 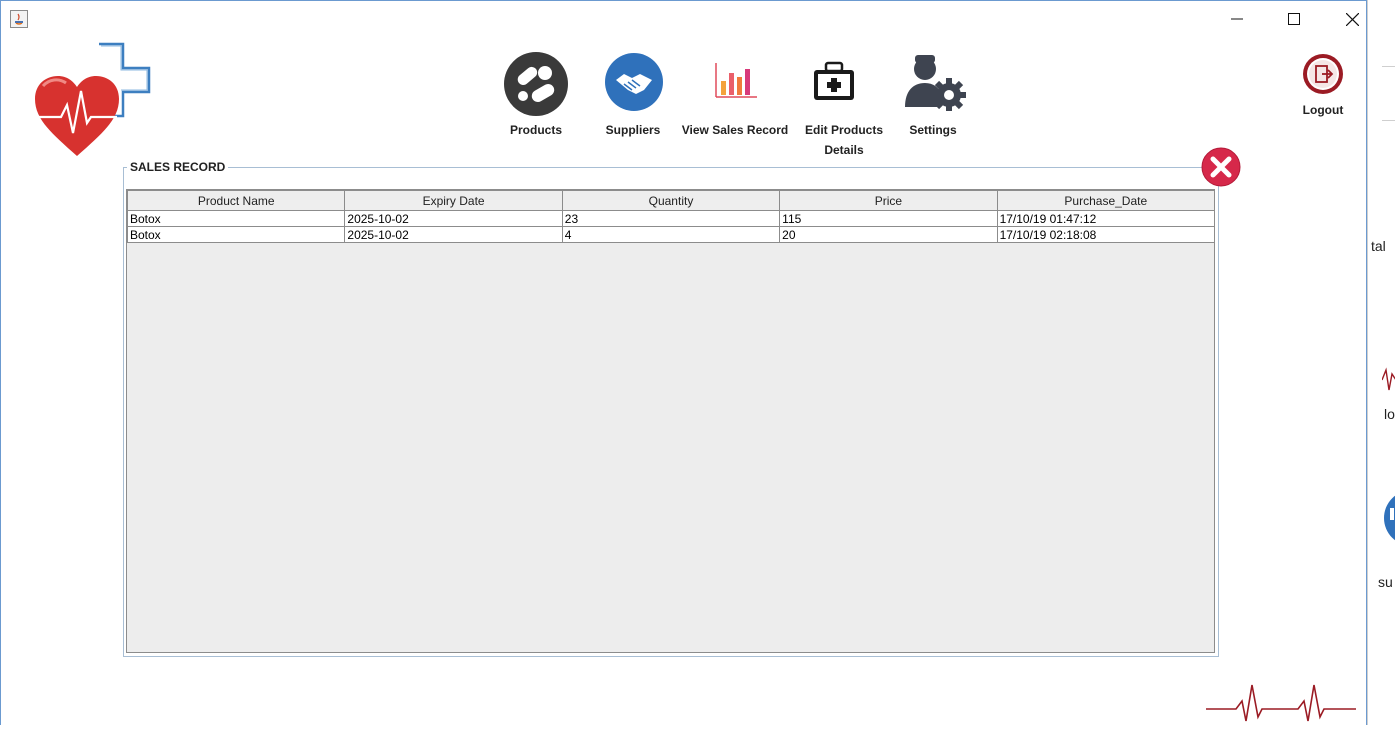 I want to click on nav-view-sales-record: View Sales Record, so click(x=735, y=97).